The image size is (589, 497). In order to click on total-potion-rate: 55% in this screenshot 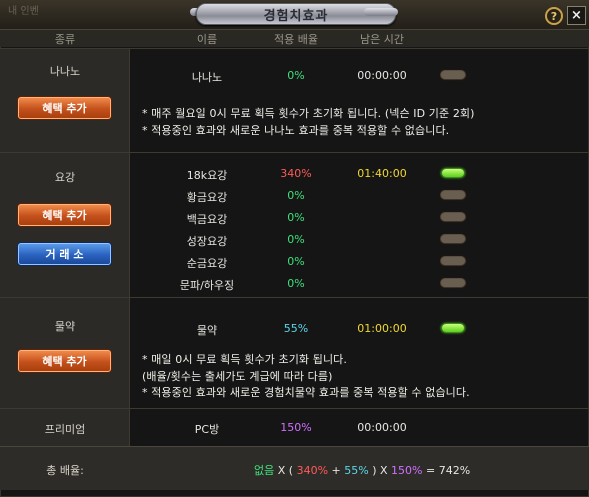, I will do `click(356, 470)`.